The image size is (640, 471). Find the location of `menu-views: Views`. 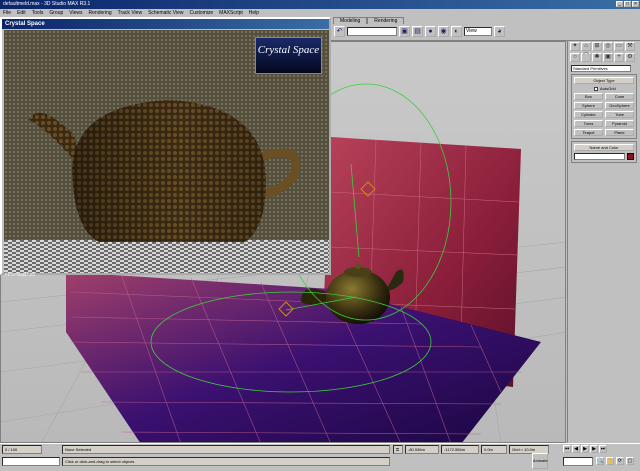

menu-views: Views is located at coordinates (75, 13).